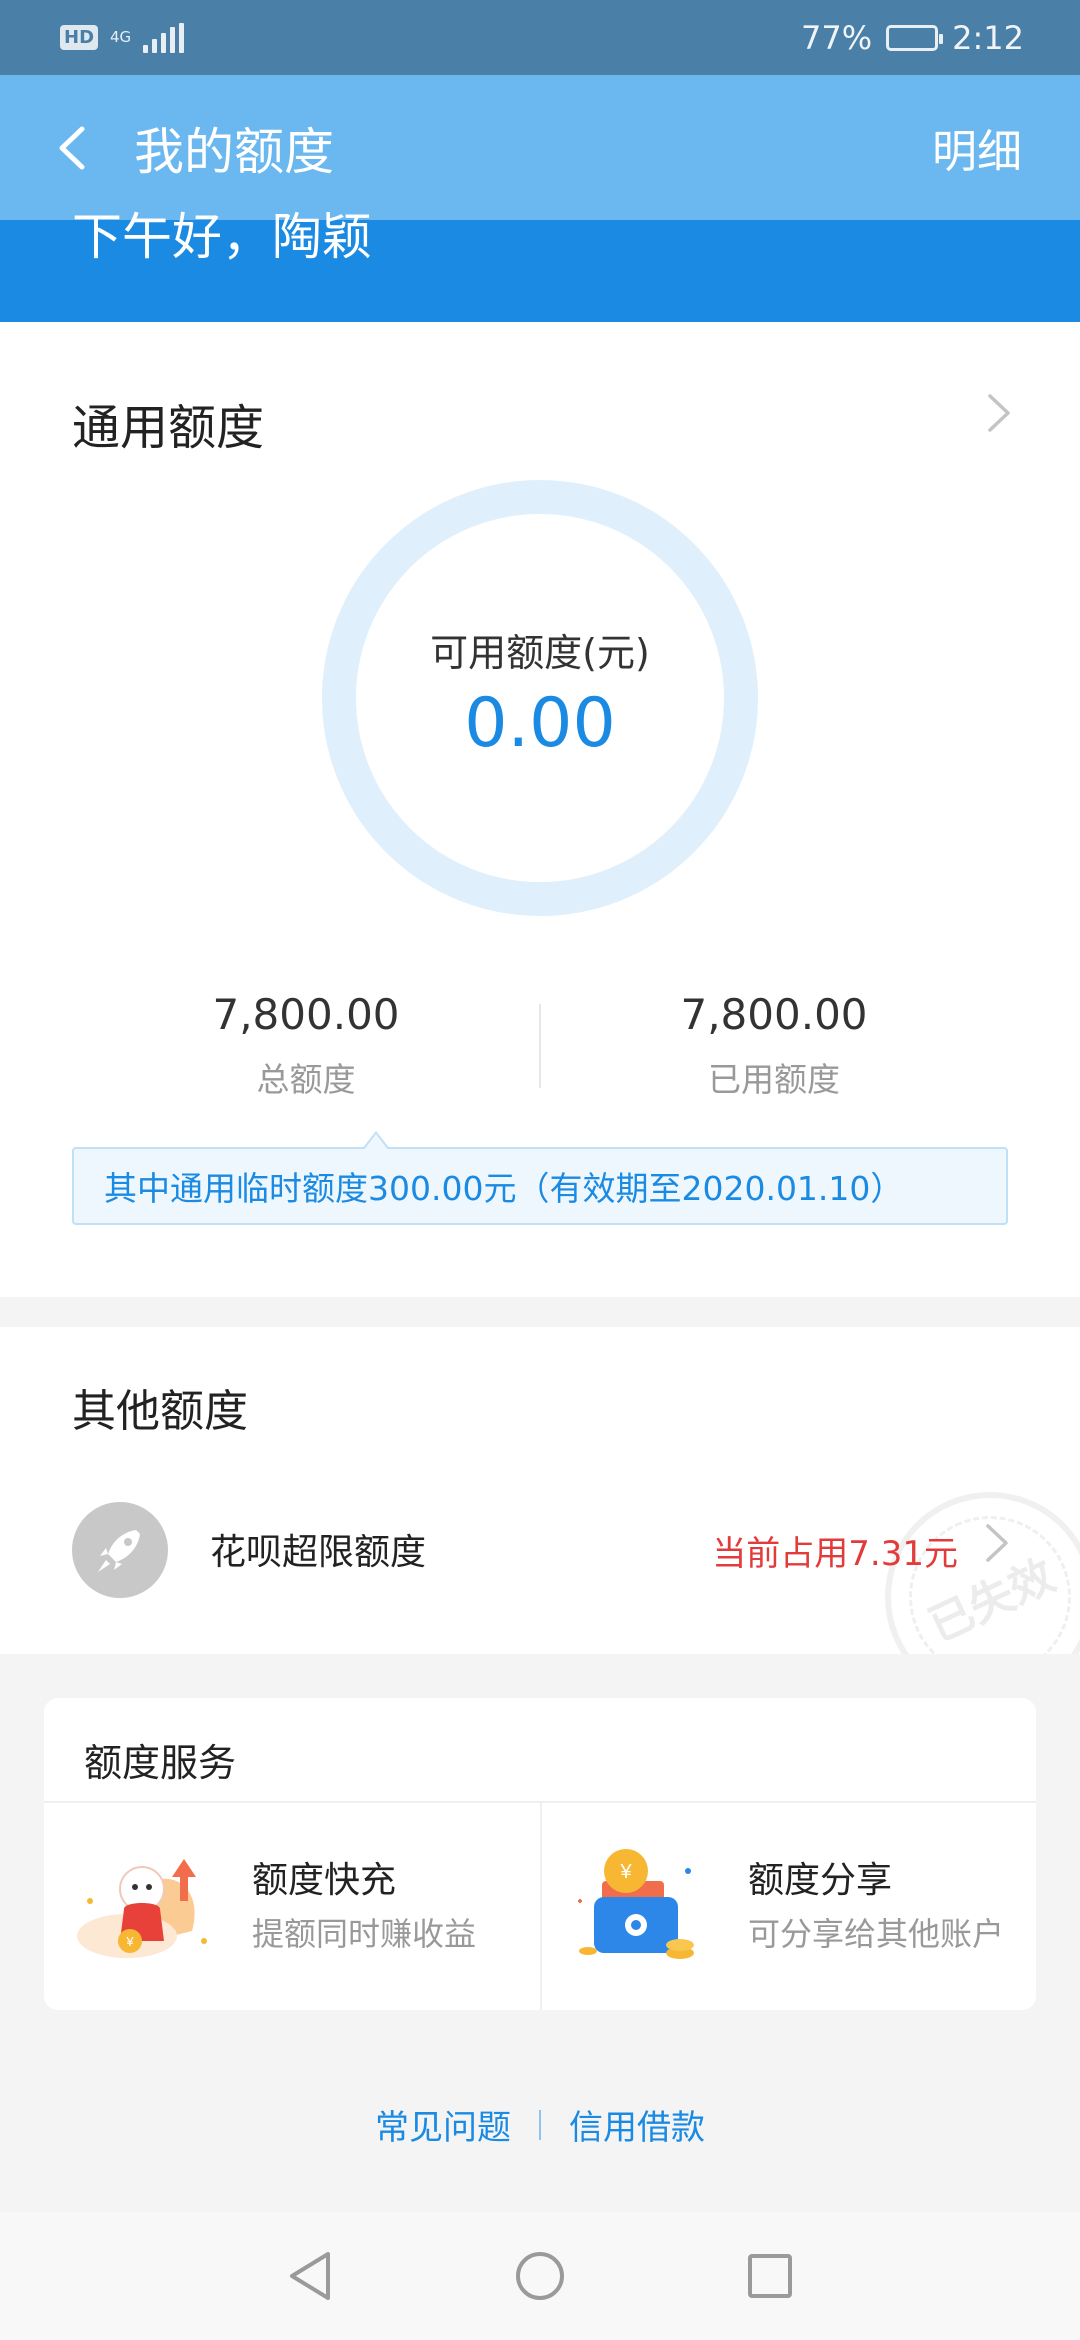 Image resolution: width=1080 pixels, height=2340 pixels. What do you see at coordinates (364, 1934) in the screenshot?
I see `quick-charge-desc: 提额同时赚收益` at bounding box center [364, 1934].